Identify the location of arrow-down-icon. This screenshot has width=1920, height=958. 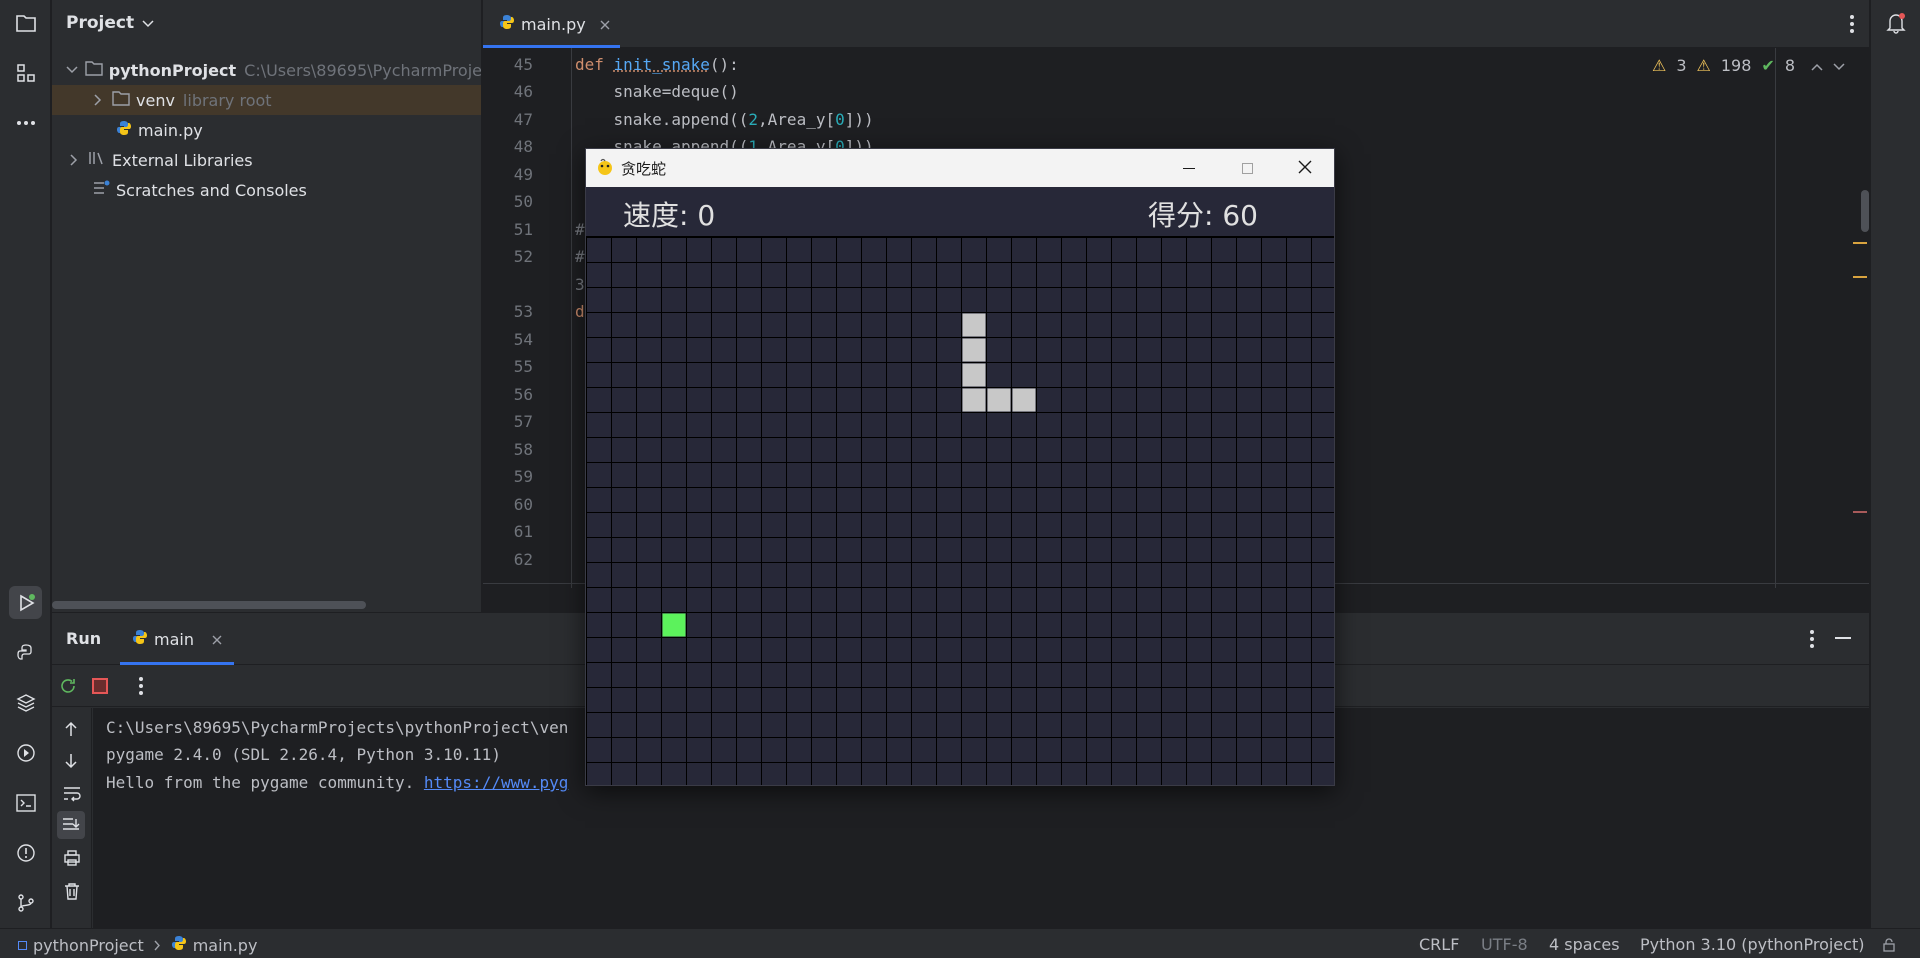
(71, 763).